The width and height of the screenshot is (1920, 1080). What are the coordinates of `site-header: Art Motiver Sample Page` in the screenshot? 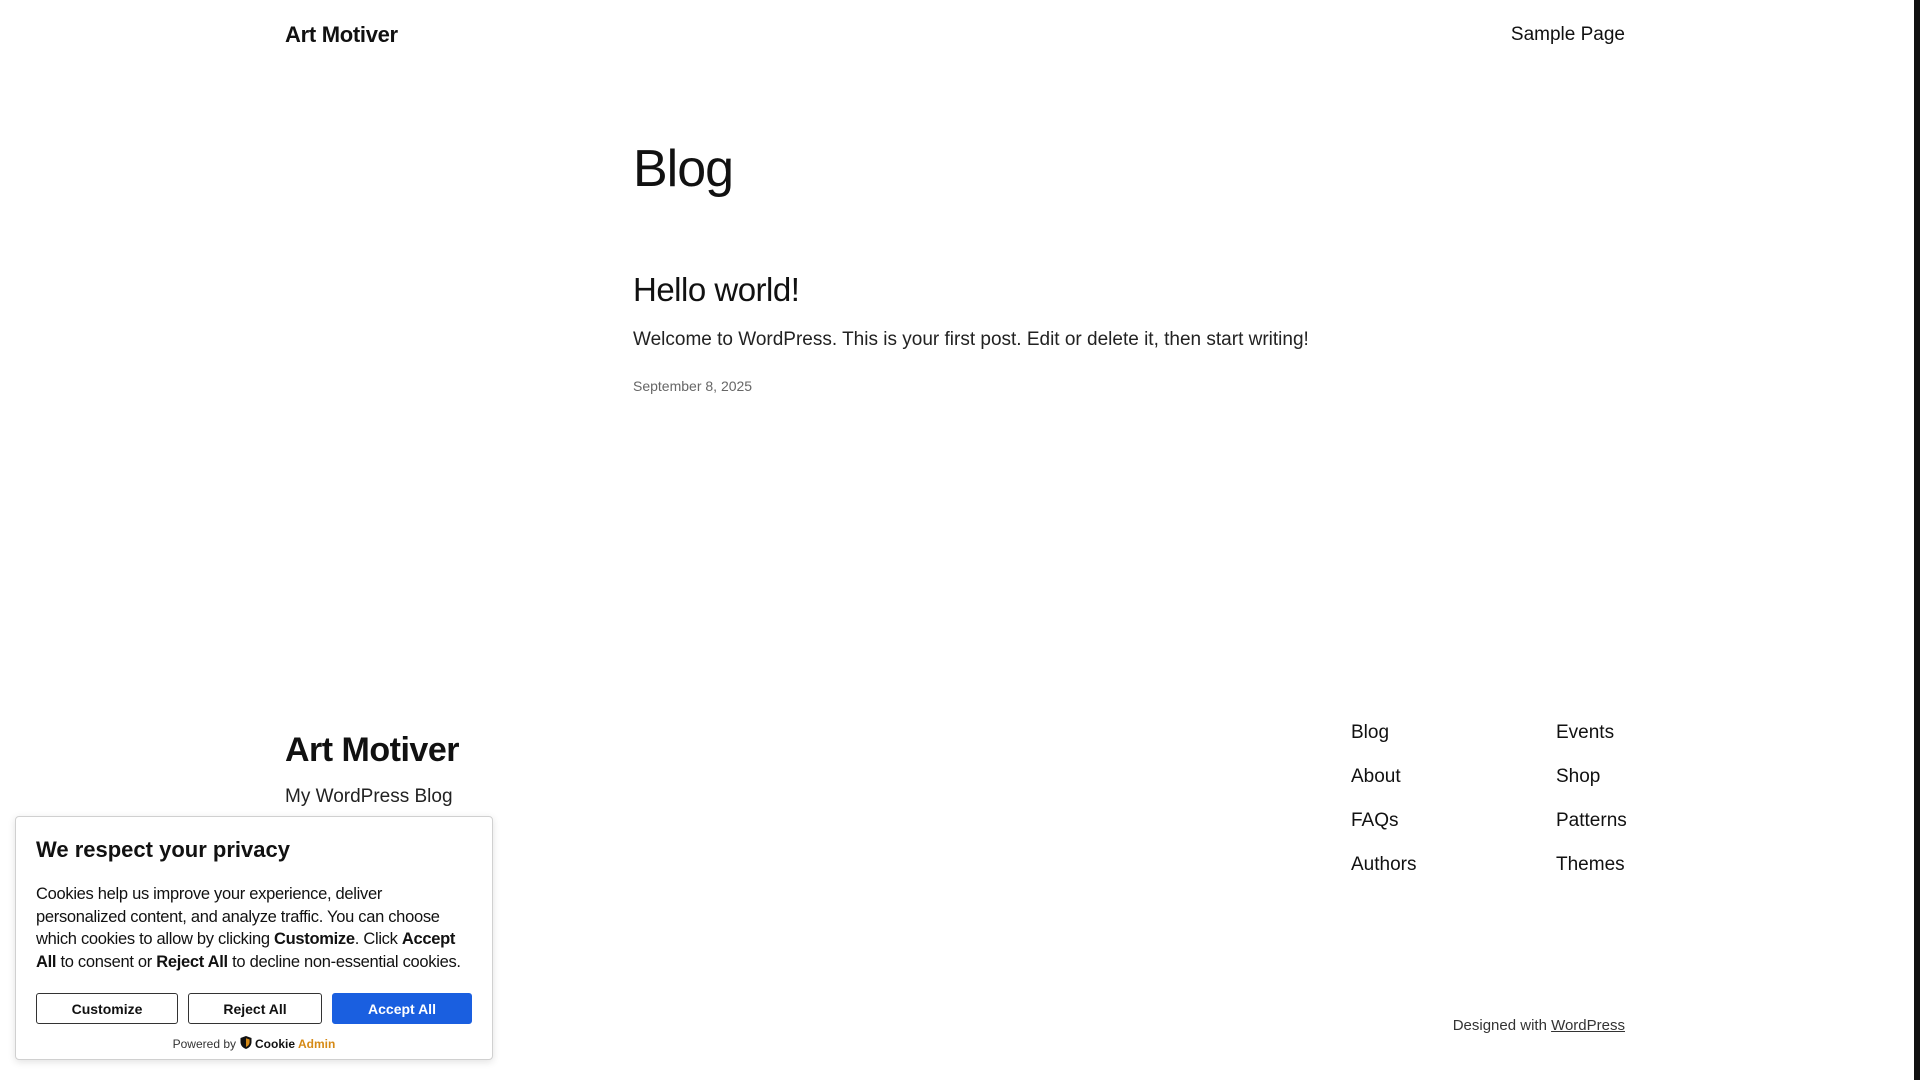 It's located at (955, 35).